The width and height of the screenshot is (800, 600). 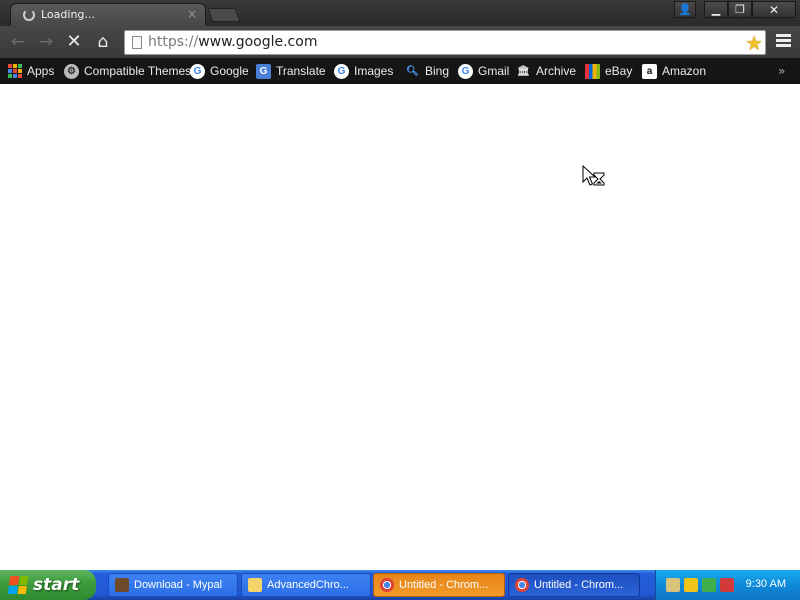 I want to click on back-button: ←, so click(x=18, y=42).